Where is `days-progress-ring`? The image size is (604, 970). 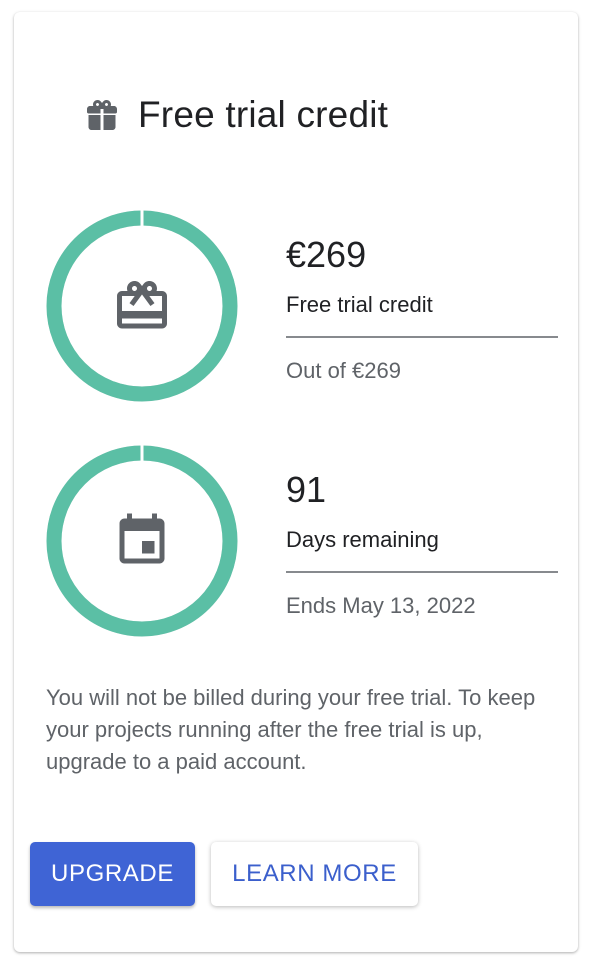 days-progress-ring is located at coordinates (142, 541).